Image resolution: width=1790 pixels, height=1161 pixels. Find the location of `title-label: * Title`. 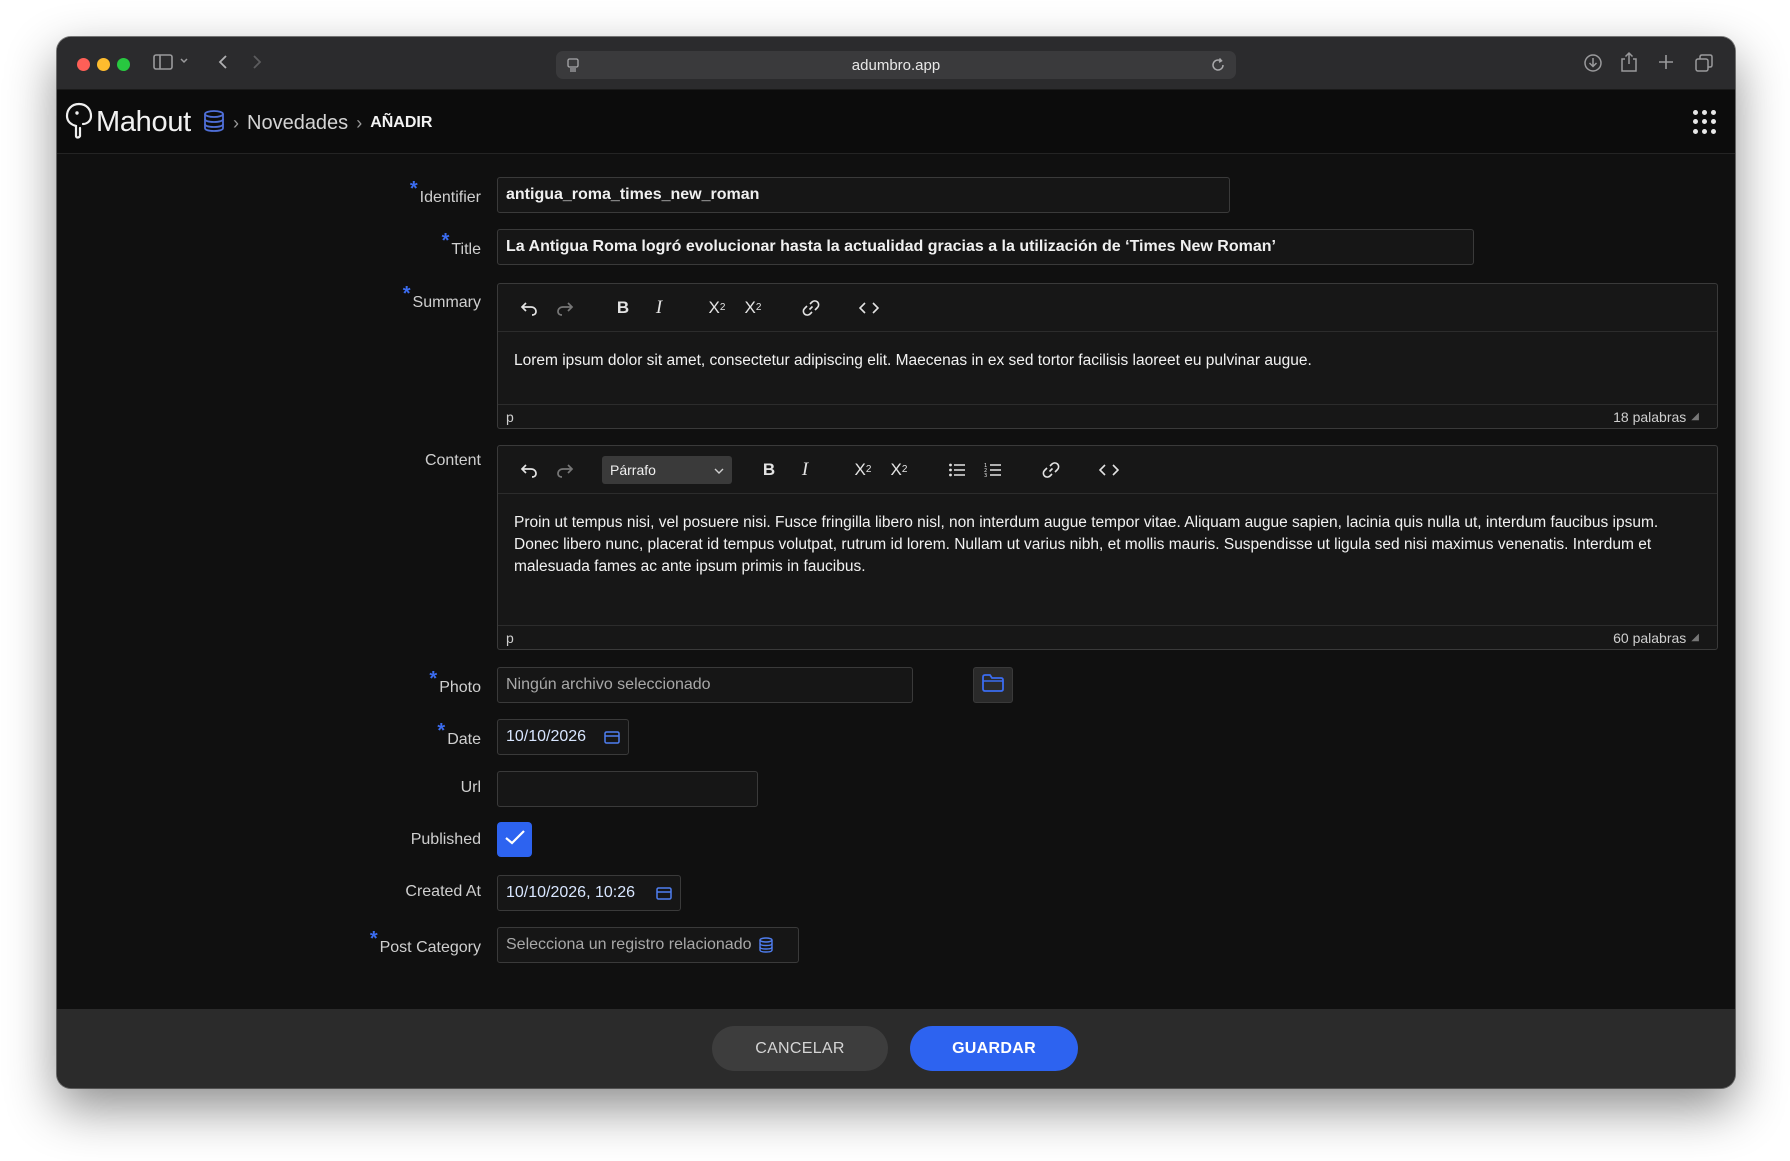

title-label: * Title is located at coordinates (461, 245).